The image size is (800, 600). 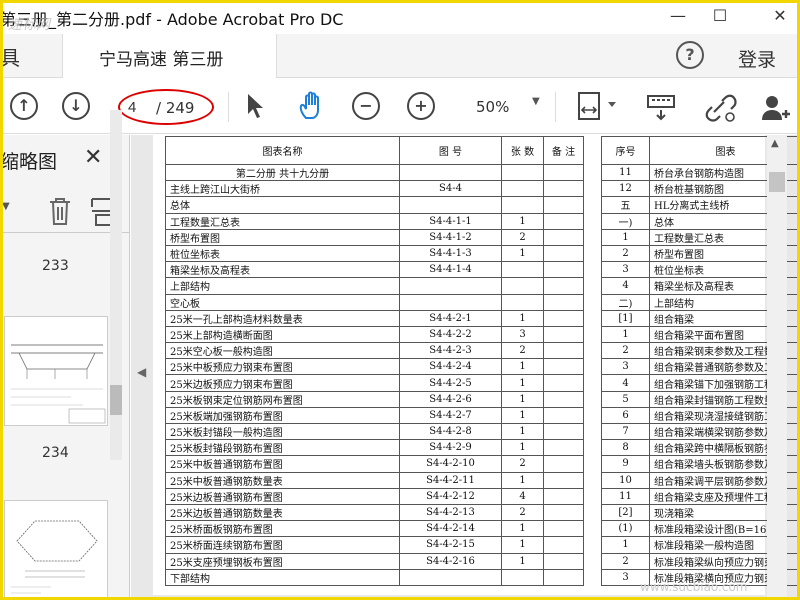 What do you see at coordinates (625, 189) in the screenshot?
I see `table-cell: 12` at bounding box center [625, 189].